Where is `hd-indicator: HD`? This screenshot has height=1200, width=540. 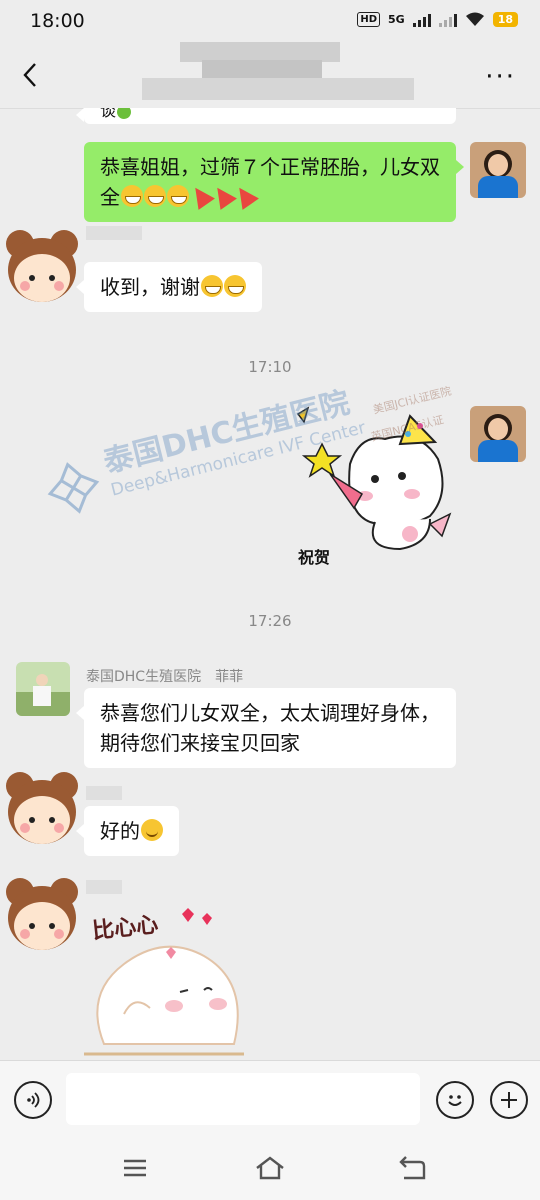
hd-indicator: HD is located at coordinates (368, 19).